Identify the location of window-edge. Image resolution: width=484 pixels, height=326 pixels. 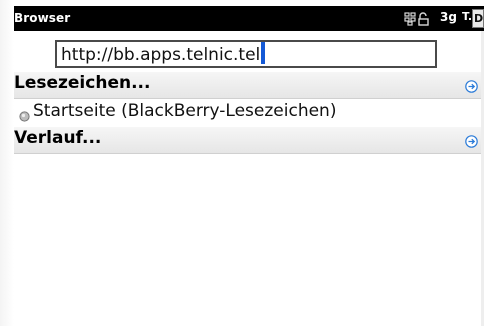
(7, 163).